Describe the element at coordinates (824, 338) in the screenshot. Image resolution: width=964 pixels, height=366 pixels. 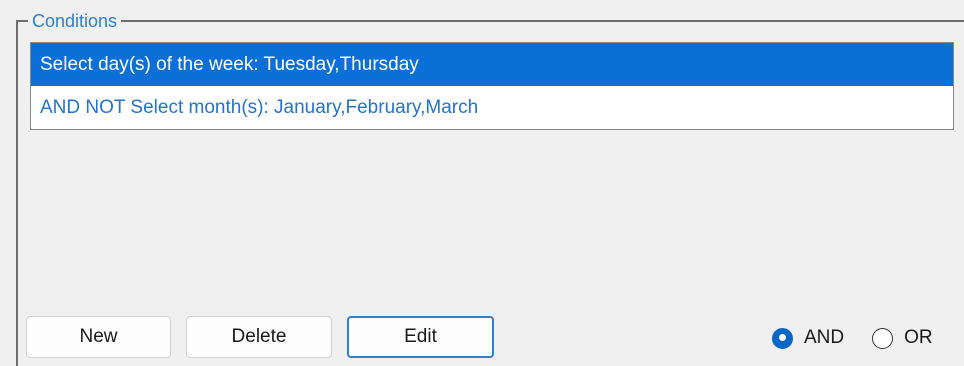
I see `and-radio-label: AND` at that location.